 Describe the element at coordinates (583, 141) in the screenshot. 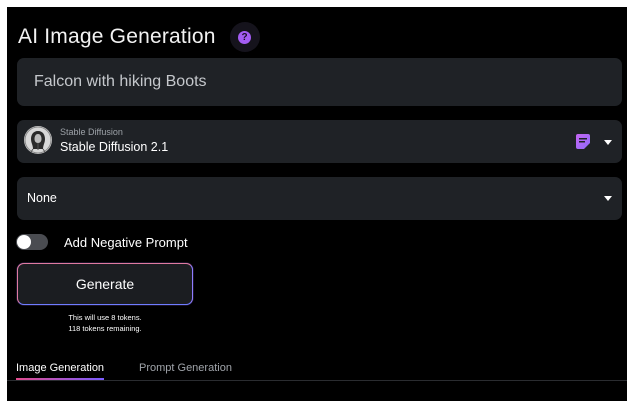

I see `edit-document-icon` at that location.